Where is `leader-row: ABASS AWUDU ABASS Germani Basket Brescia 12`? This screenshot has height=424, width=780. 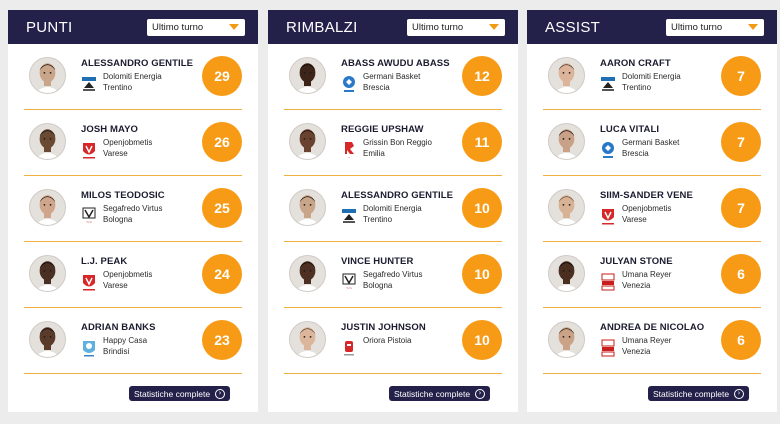 leader-row: ABASS AWUDU ABASS Germani Basket Brescia 12 is located at coordinates (393, 77).